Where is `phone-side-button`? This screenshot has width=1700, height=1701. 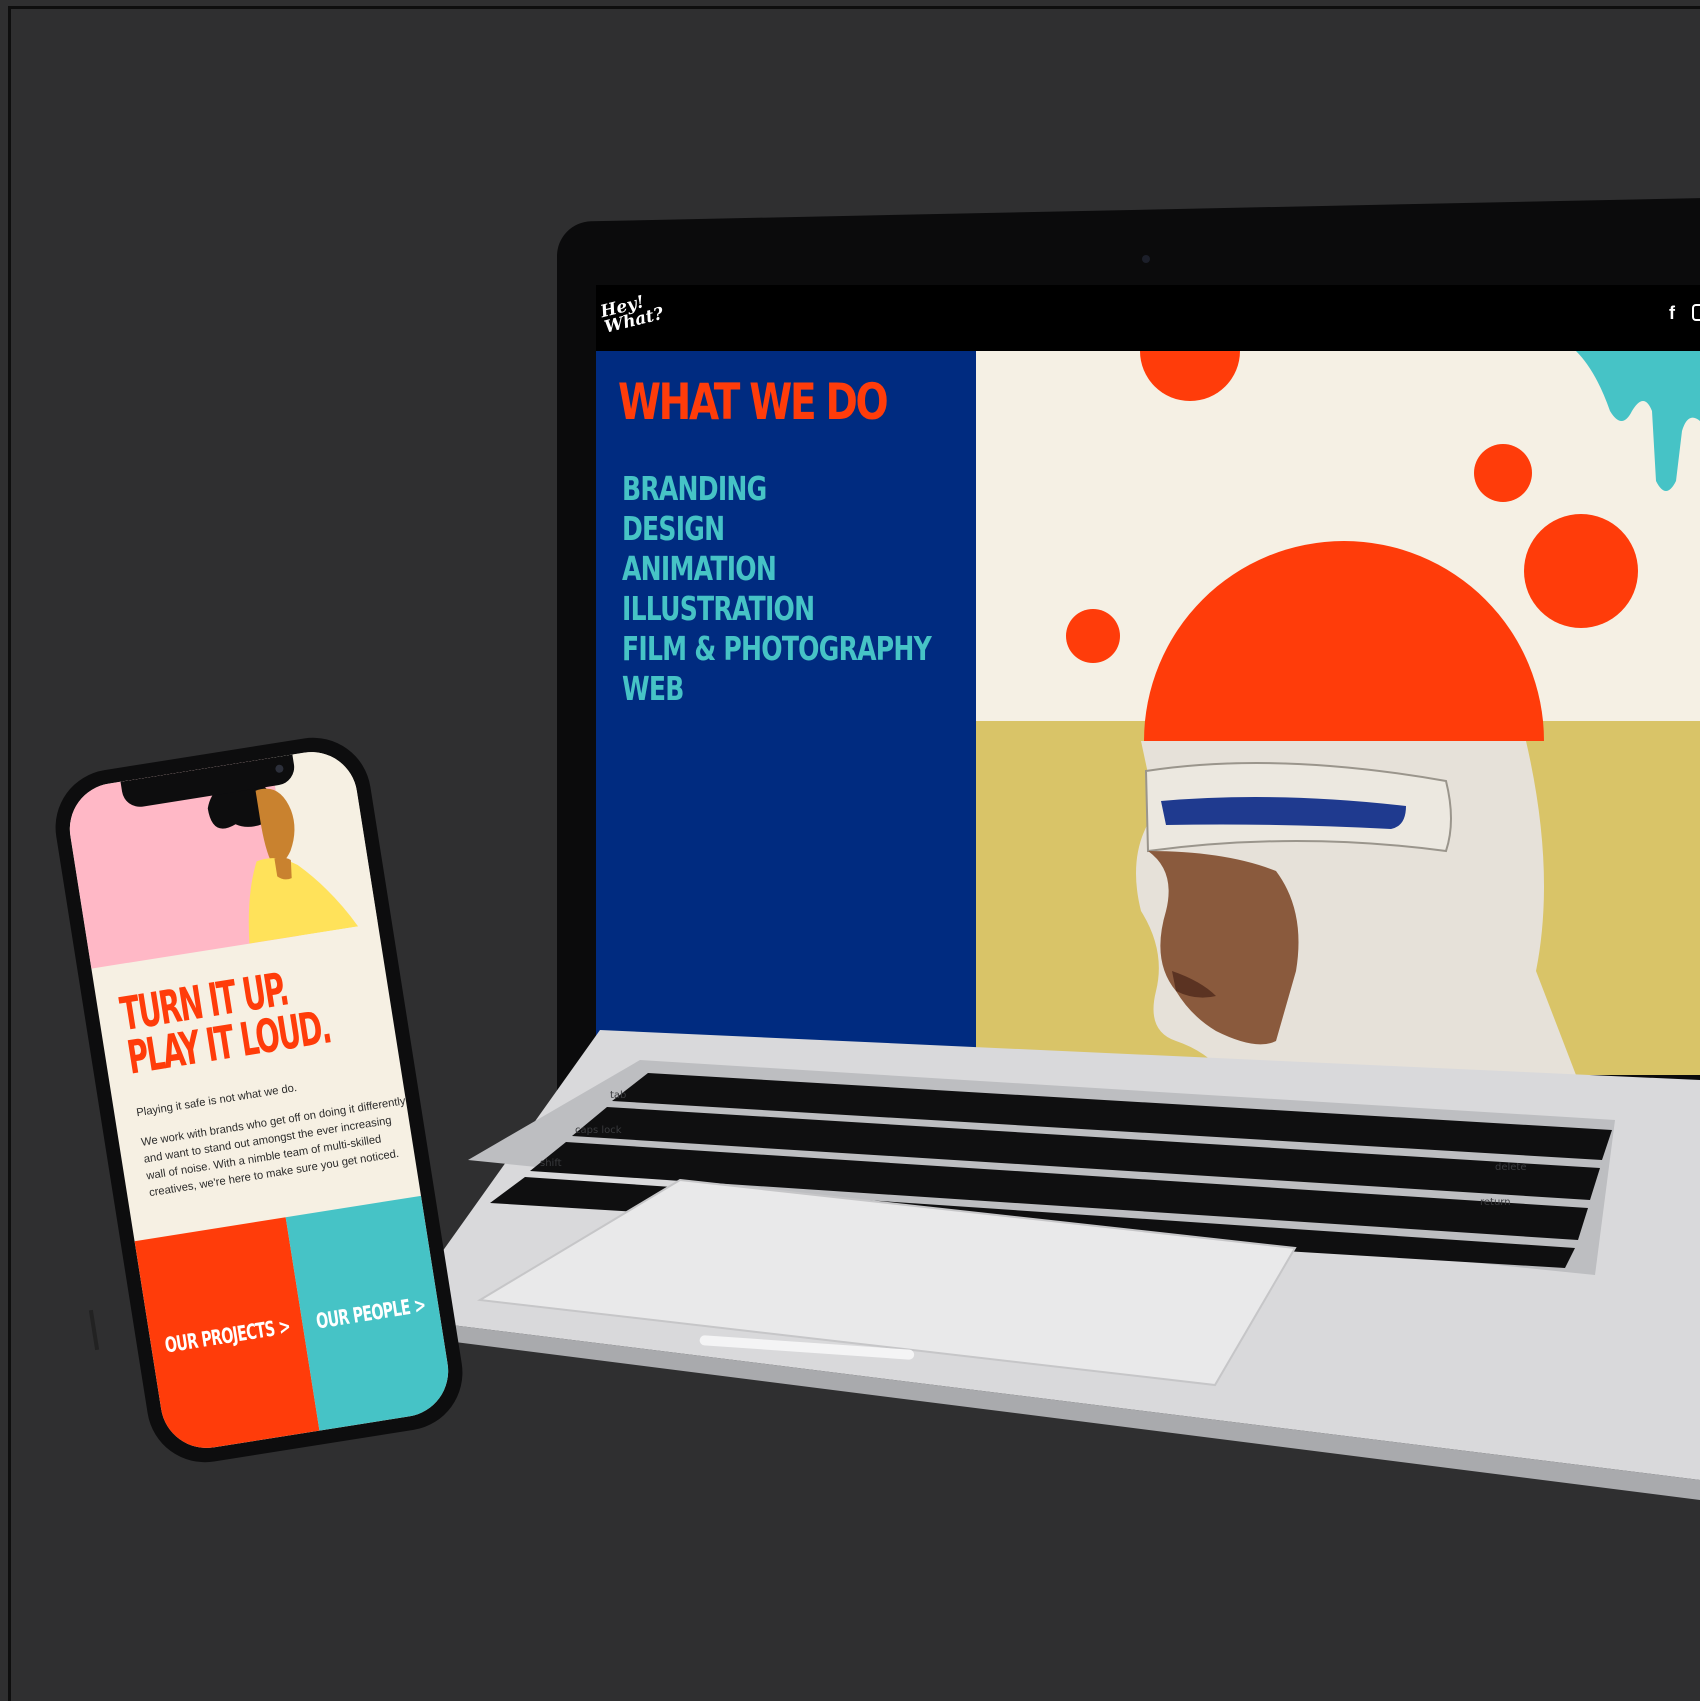 phone-side-button is located at coordinates (94, 1330).